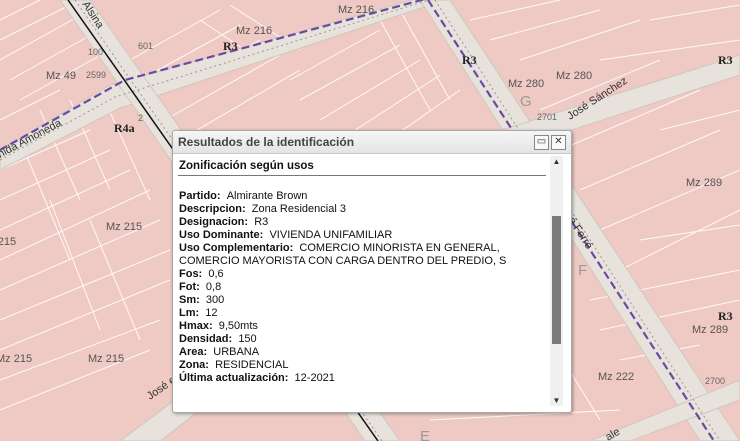 This screenshot has width=740, height=441. What do you see at coordinates (364, 222) in the screenshot?
I see `attribute-row: Designacion: R3` at bounding box center [364, 222].